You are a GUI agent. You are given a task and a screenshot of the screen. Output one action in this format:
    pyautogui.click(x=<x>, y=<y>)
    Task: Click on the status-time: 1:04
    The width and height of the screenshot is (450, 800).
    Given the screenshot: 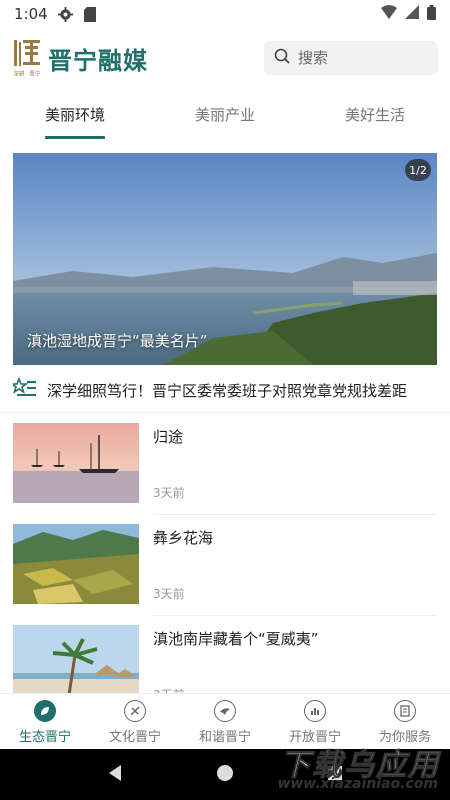 What is the action you would take?
    pyautogui.click(x=31, y=14)
    